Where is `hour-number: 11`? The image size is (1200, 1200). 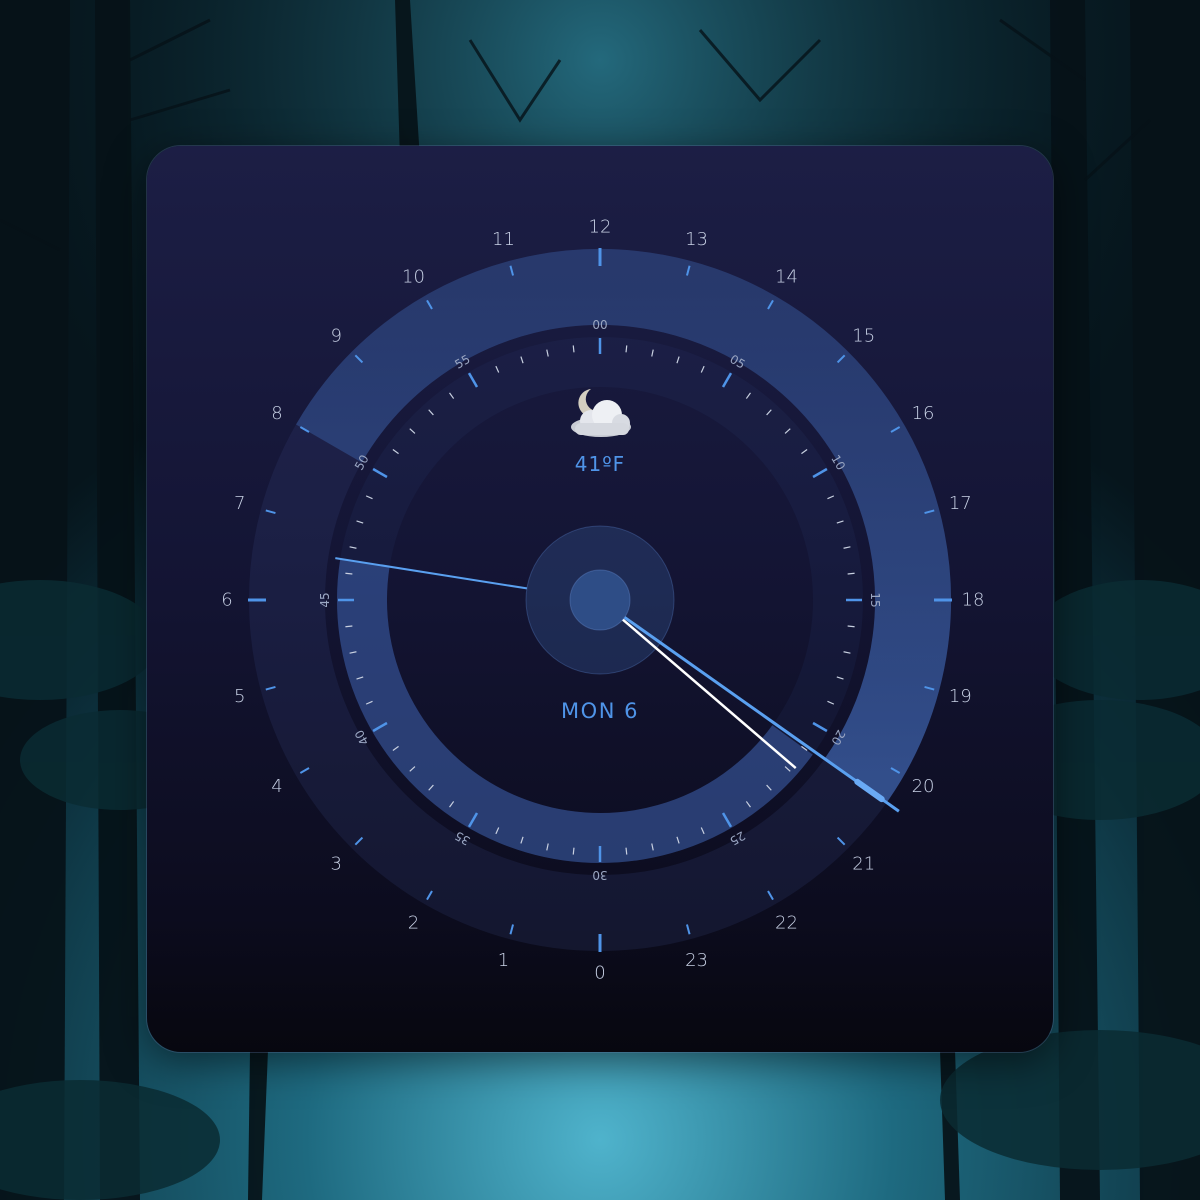
hour-number: 11 is located at coordinates (503, 239).